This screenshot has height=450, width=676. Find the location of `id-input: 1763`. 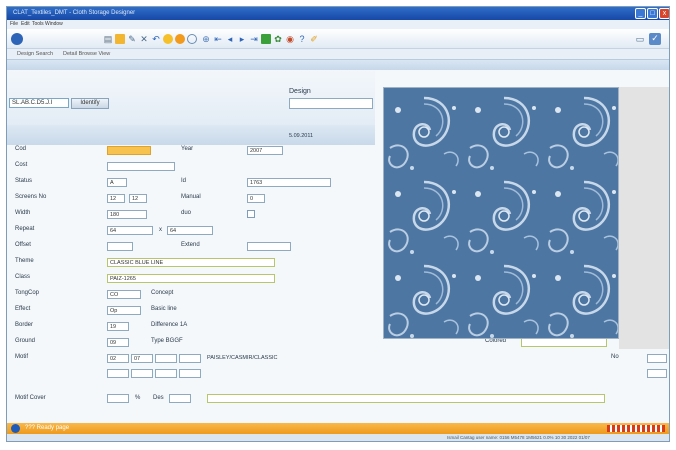

id-input: 1763 is located at coordinates (289, 182).